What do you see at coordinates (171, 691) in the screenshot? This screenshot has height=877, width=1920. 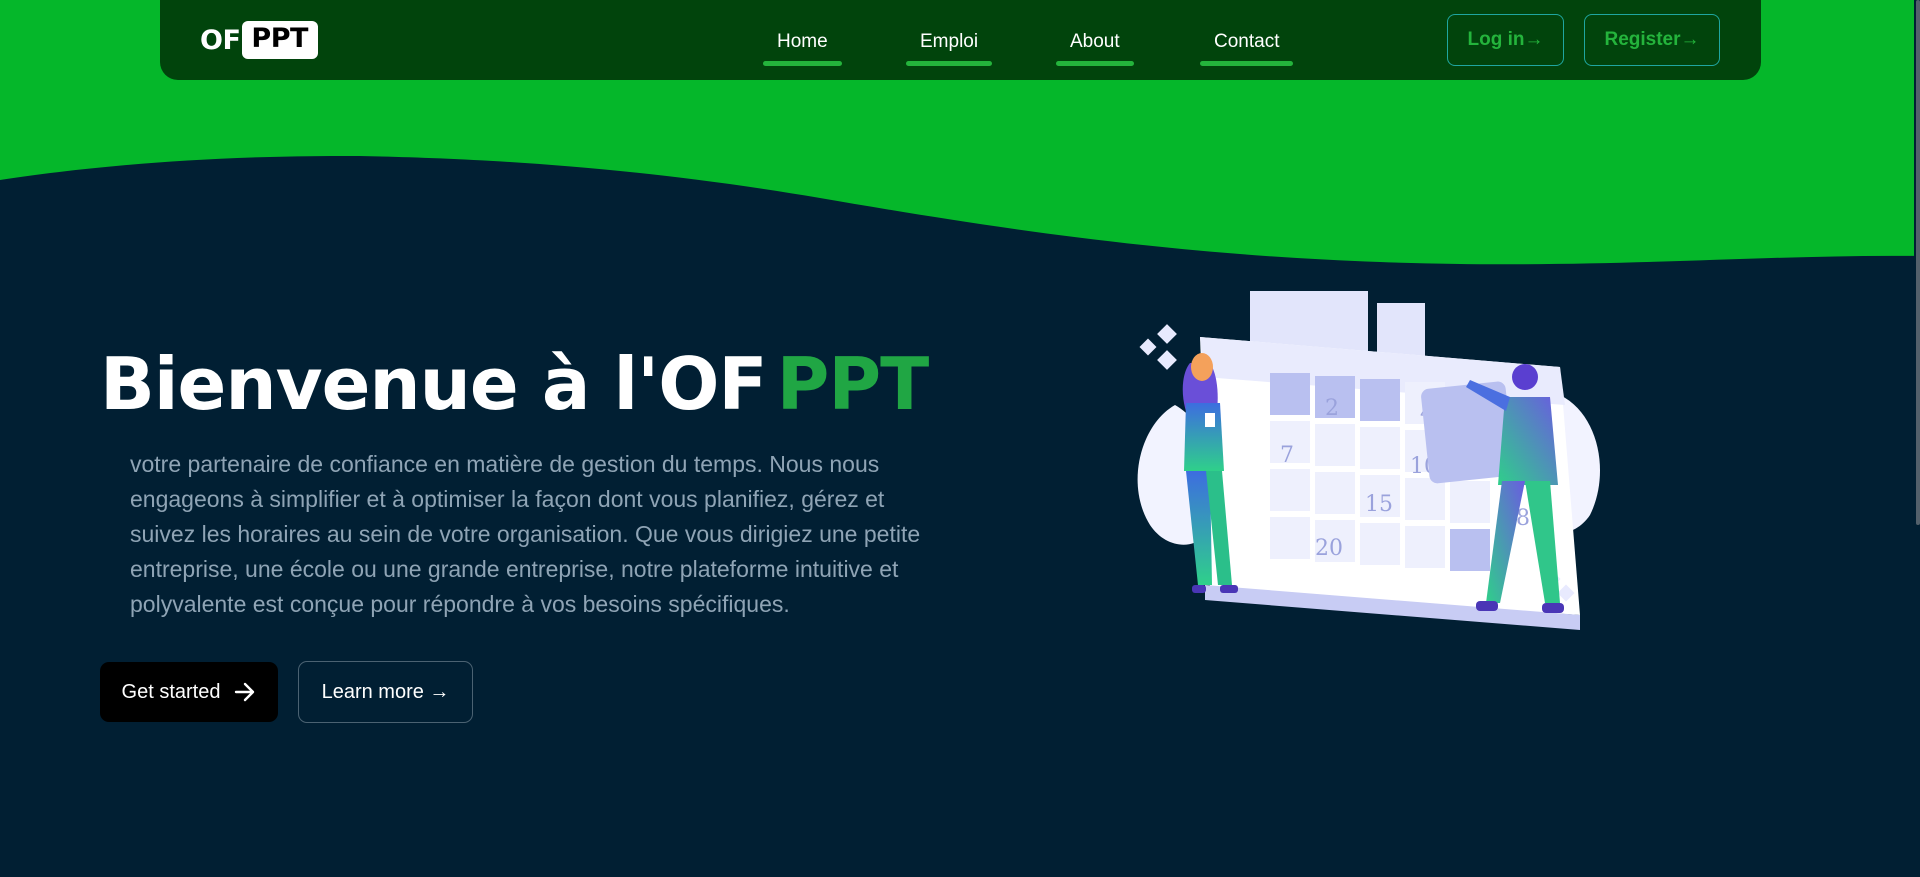 I see `get-started-label: Get started` at bounding box center [171, 691].